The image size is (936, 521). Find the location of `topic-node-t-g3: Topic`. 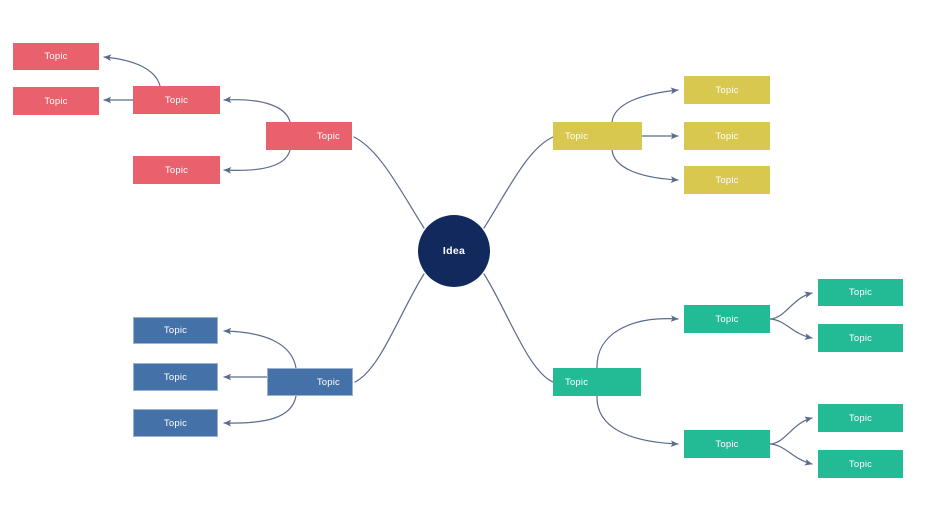

topic-node-t-g3: Topic is located at coordinates (860, 418).